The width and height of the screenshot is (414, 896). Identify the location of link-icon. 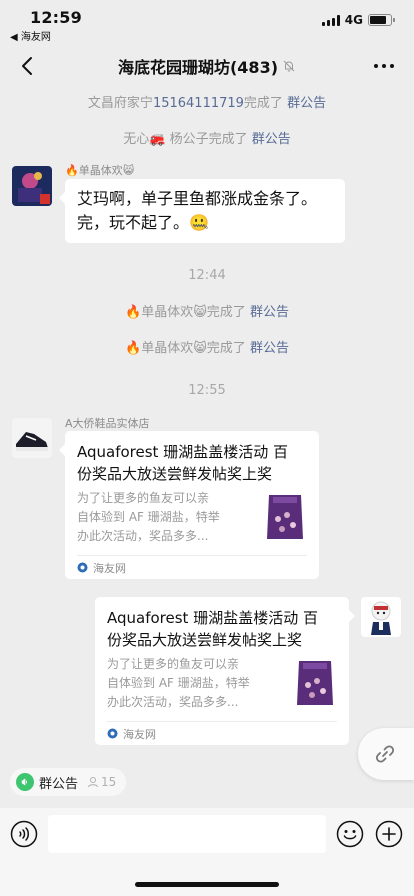
(385, 754).